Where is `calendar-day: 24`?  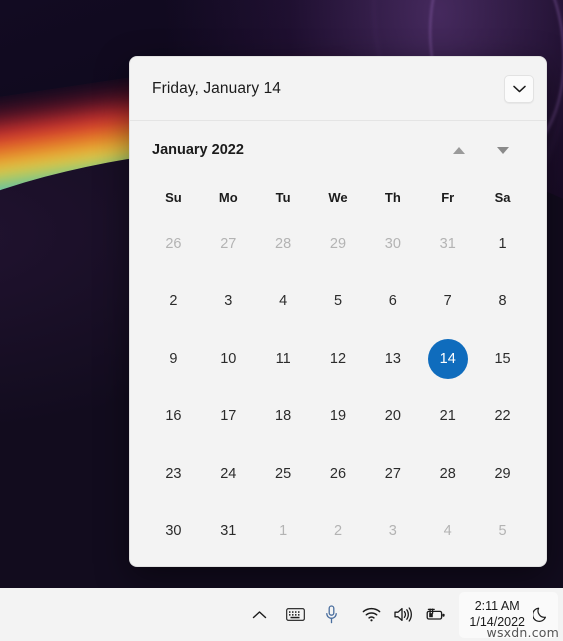 calendar-day: 24 is located at coordinates (228, 474).